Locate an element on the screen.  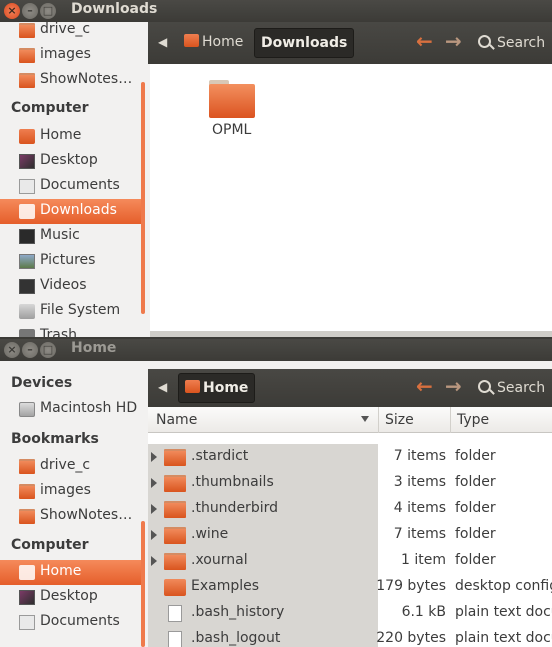
breadcrumb-current: Downloads is located at coordinates (304, 43).